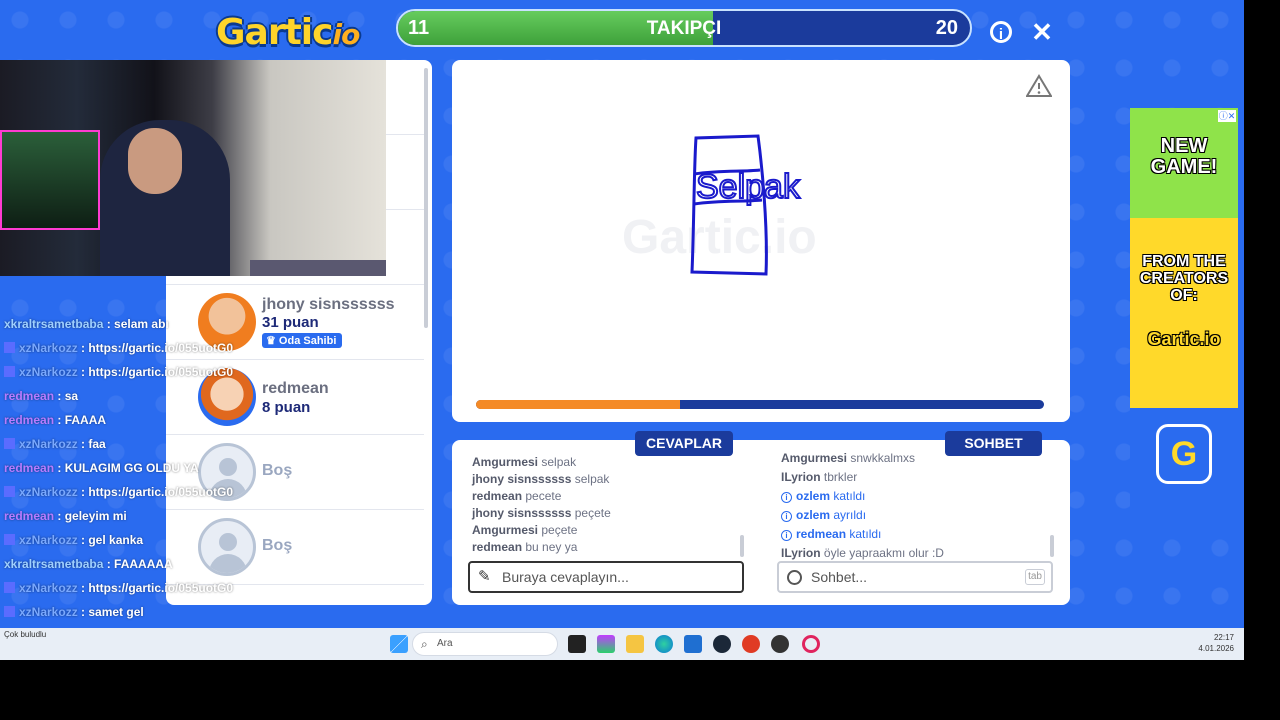 The image size is (1280, 720). I want to click on player-points: 8 puan, so click(286, 407).